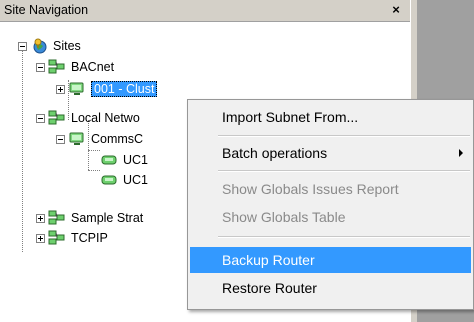 The image size is (474, 322). I want to click on tree-node-uc1: UC1, so click(124, 160).